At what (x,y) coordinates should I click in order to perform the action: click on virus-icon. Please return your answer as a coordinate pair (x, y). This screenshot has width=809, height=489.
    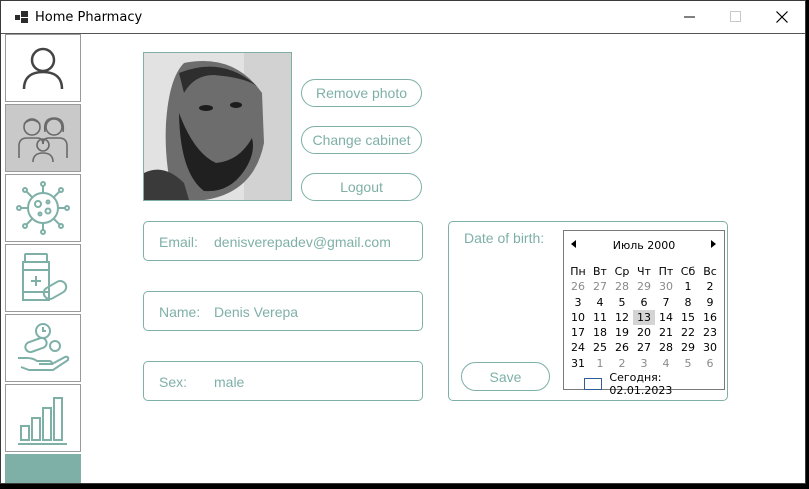
    Looking at the image, I should click on (43, 208).